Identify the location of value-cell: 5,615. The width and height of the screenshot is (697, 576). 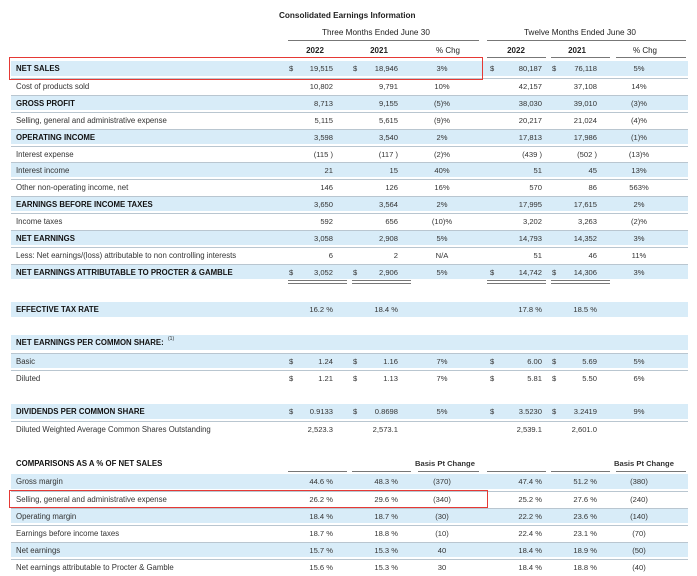
(388, 120).